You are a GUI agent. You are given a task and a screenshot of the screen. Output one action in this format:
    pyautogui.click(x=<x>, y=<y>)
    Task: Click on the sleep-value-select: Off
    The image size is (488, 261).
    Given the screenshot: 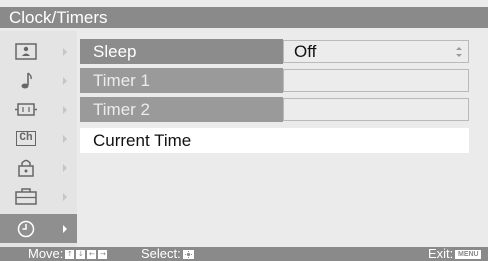 What is the action you would take?
    pyautogui.click(x=376, y=51)
    